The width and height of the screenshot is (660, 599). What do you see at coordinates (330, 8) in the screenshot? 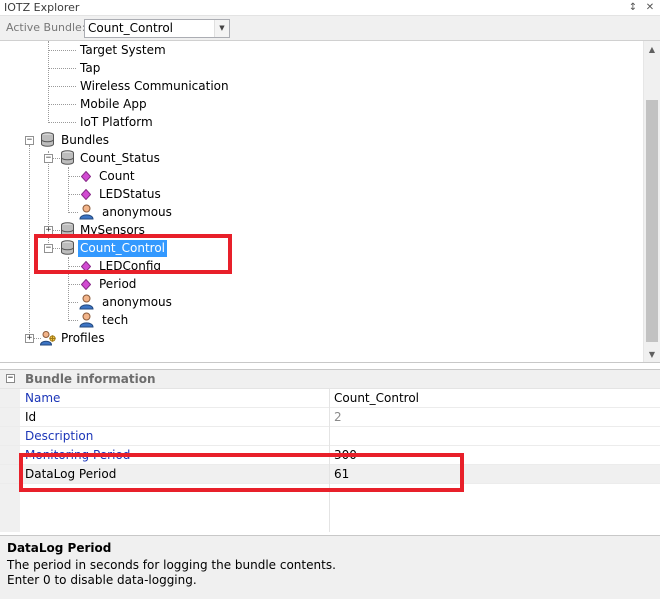
I see `title-bar: IOTZ Explorer ↕ ✕` at bounding box center [330, 8].